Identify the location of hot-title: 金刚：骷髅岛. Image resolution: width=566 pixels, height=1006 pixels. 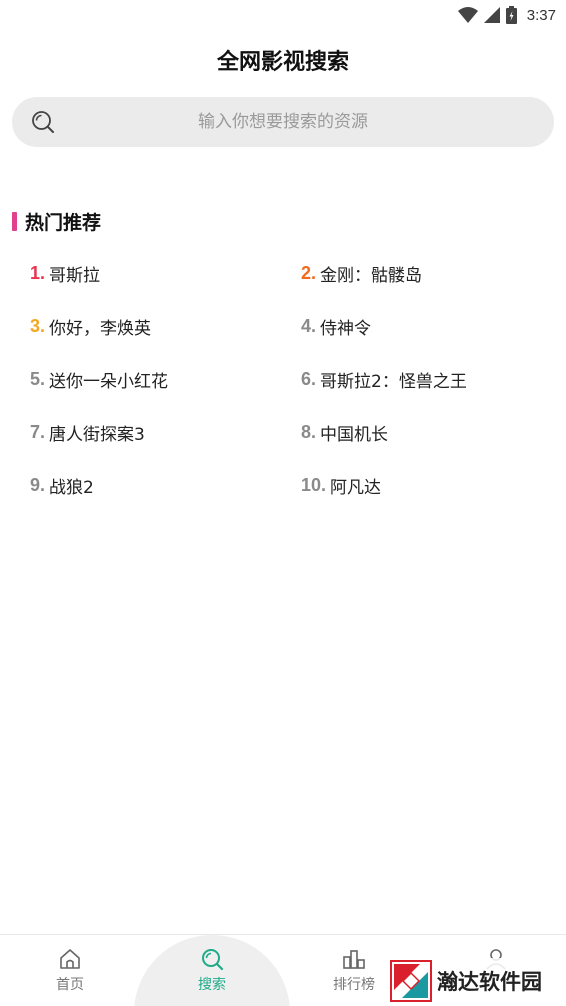
(371, 275).